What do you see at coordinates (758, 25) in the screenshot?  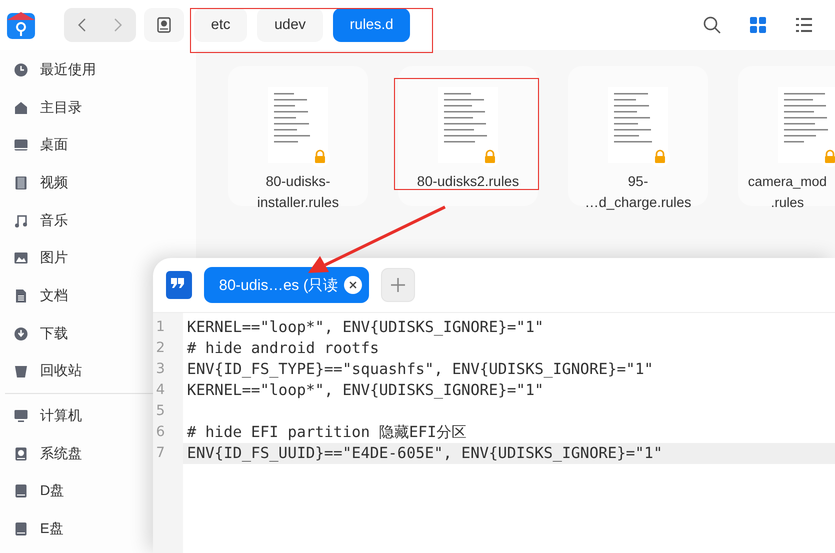 I see `grid-icon` at bounding box center [758, 25].